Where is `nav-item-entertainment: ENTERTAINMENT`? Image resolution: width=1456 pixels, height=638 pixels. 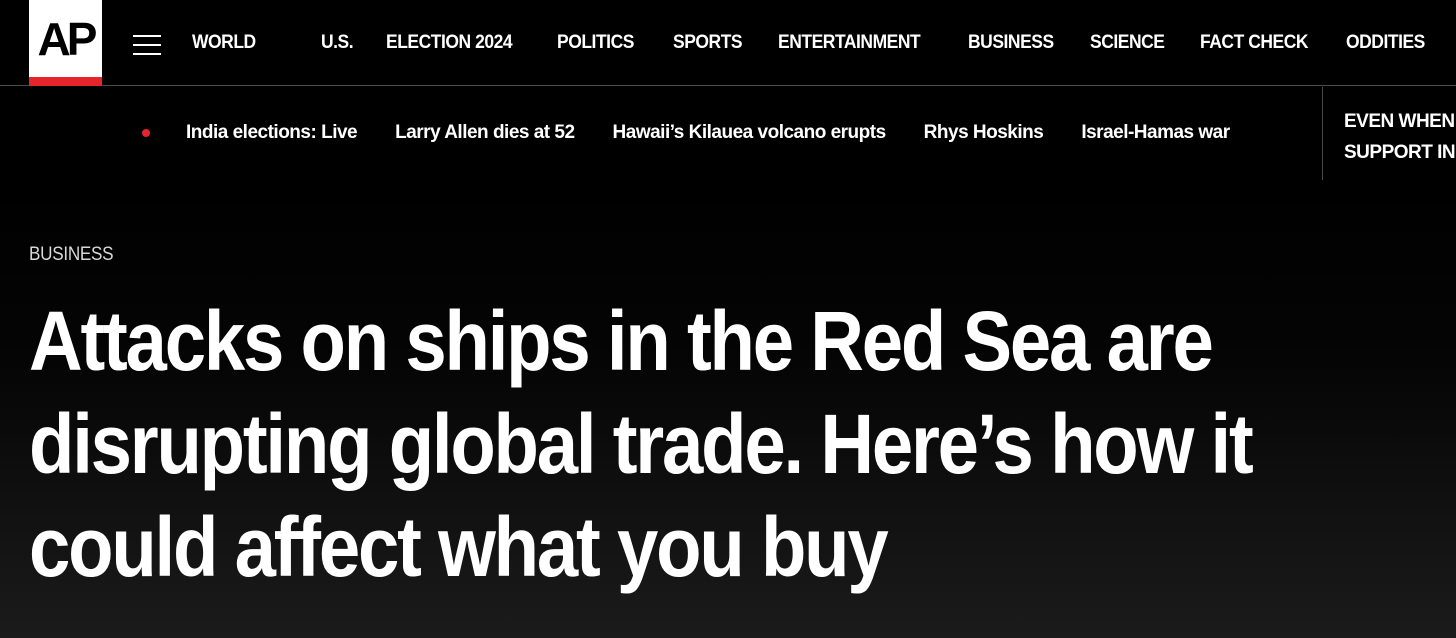
nav-item-entertainment: ENTERTAINMENT is located at coordinates (851, 43).